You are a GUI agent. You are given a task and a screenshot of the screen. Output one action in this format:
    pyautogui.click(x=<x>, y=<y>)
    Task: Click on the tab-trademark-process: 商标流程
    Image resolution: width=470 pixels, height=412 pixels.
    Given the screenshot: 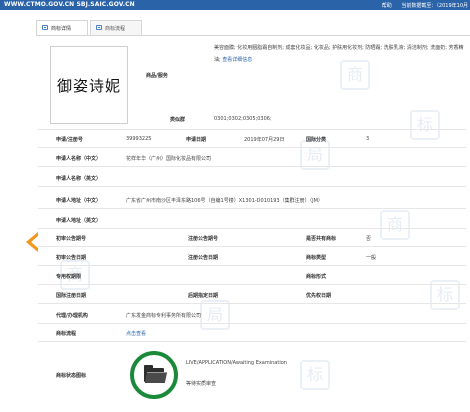 What is the action you would take?
    pyautogui.click(x=116, y=27)
    